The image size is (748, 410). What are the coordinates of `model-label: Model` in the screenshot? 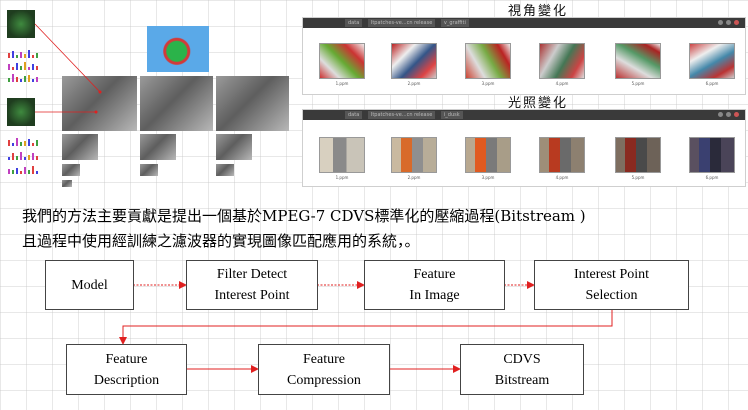 It's located at (89, 285).